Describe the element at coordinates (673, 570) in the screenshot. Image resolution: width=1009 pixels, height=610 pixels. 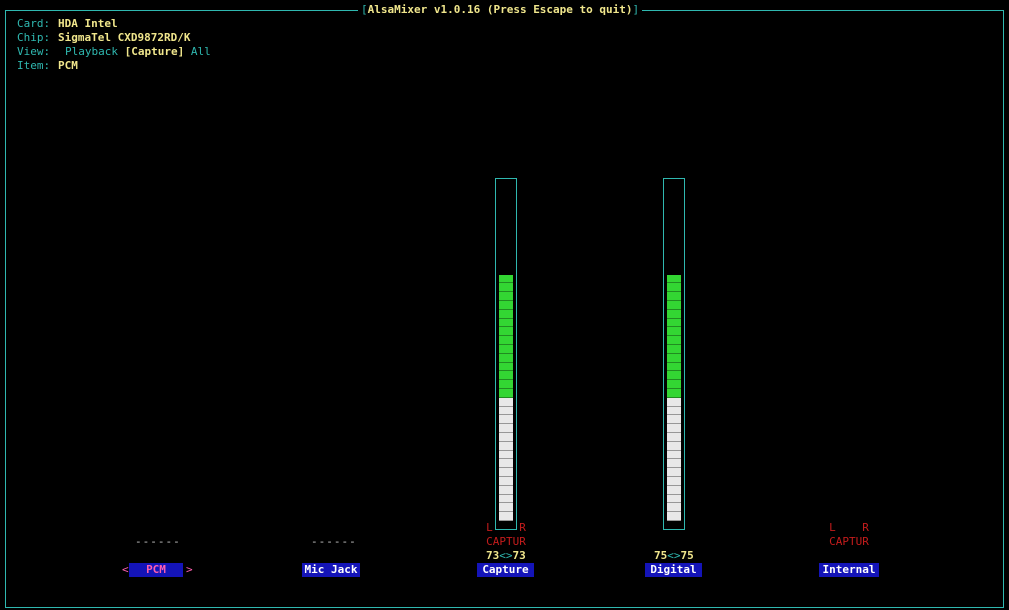
I see `channel-label-digital: Digital` at that location.